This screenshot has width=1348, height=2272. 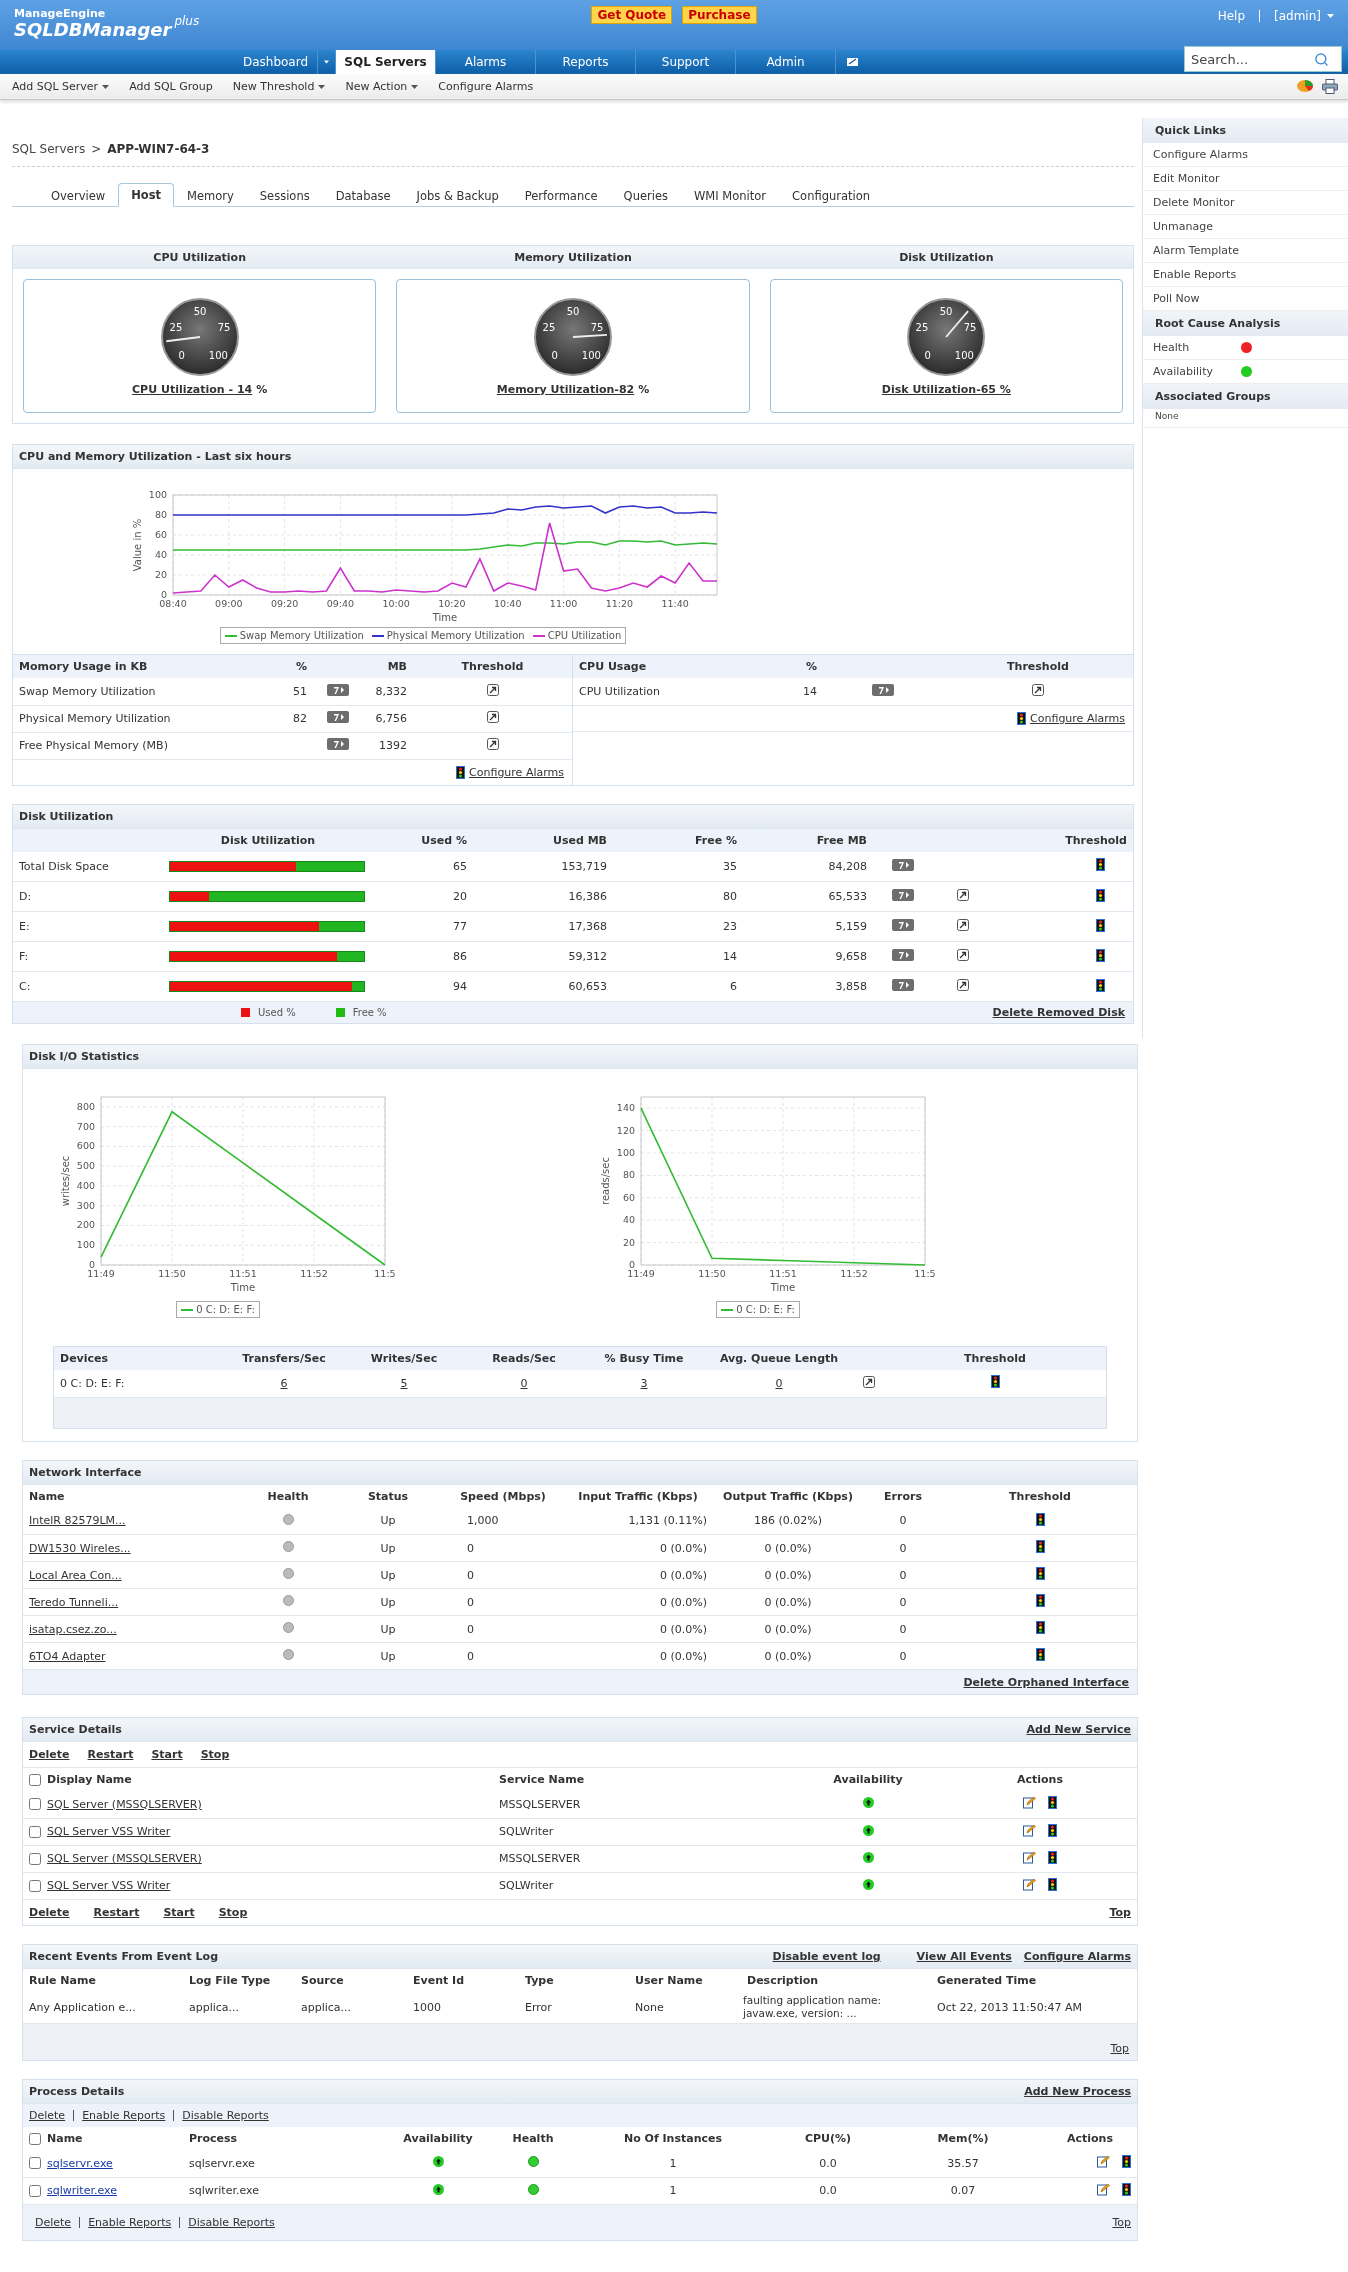 I want to click on toolbar-menu: New Action, so click(x=382, y=86).